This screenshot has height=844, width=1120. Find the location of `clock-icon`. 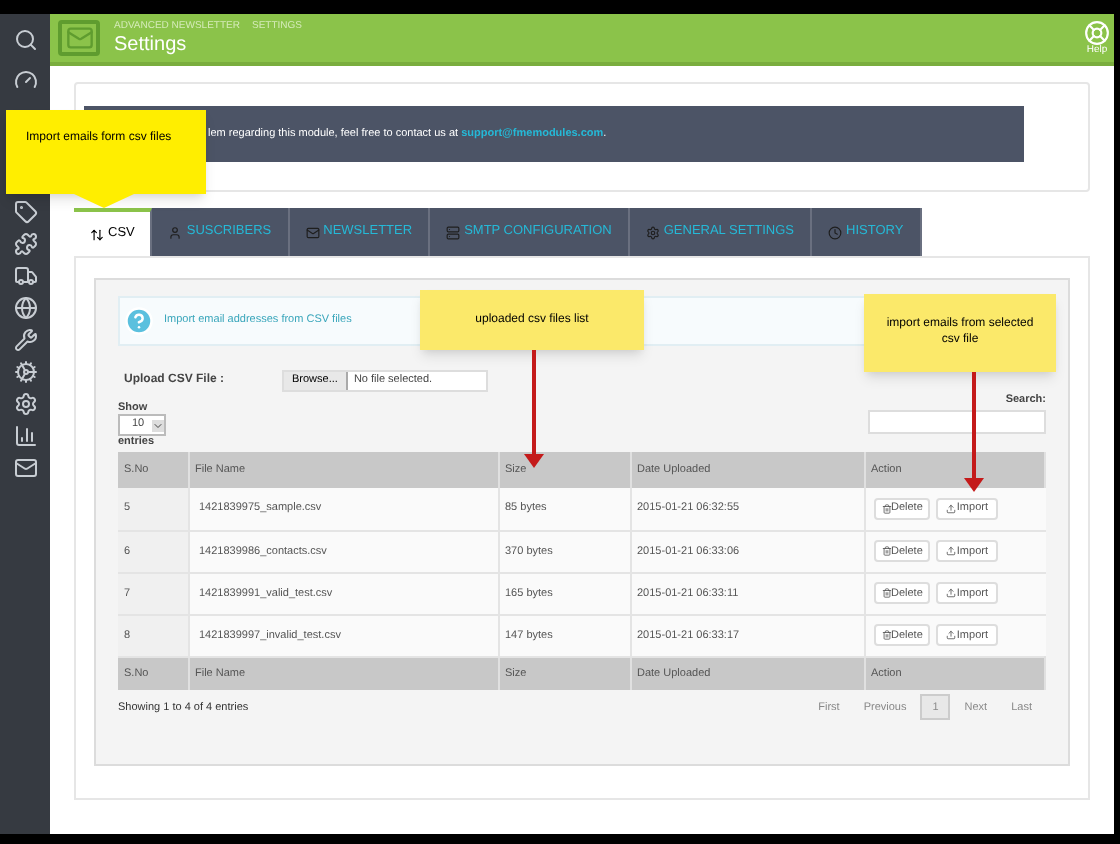

clock-icon is located at coordinates (835, 232).